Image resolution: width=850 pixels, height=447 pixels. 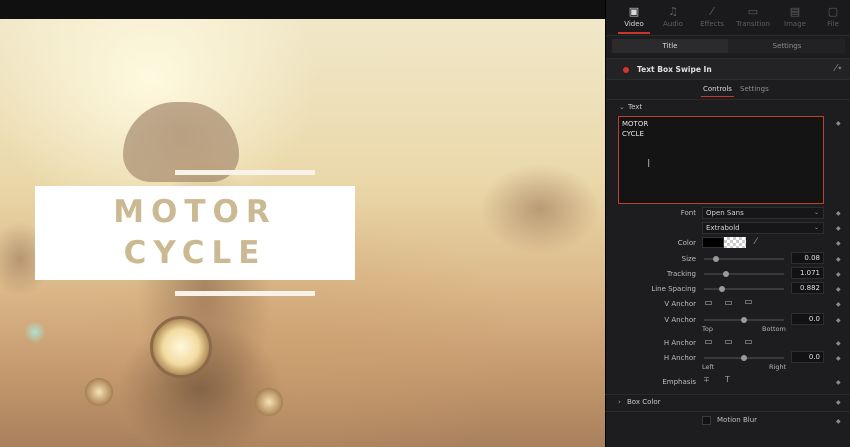 I want to click on video-icon: ▣, so click(x=634, y=11).